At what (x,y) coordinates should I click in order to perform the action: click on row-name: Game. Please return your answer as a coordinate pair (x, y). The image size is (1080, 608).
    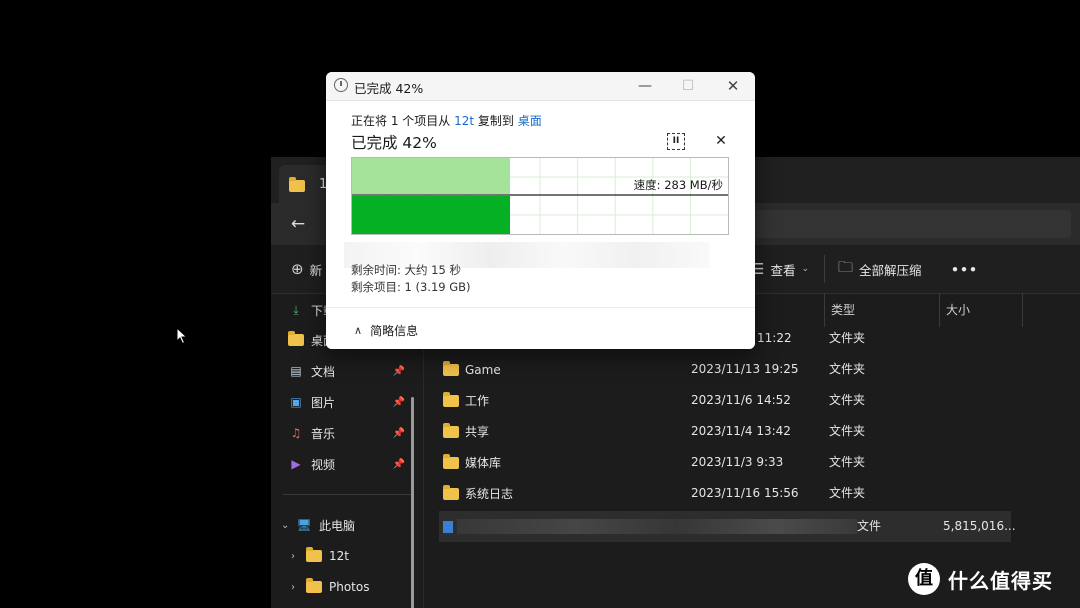
    Looking at the image, I should click on (472, 369).